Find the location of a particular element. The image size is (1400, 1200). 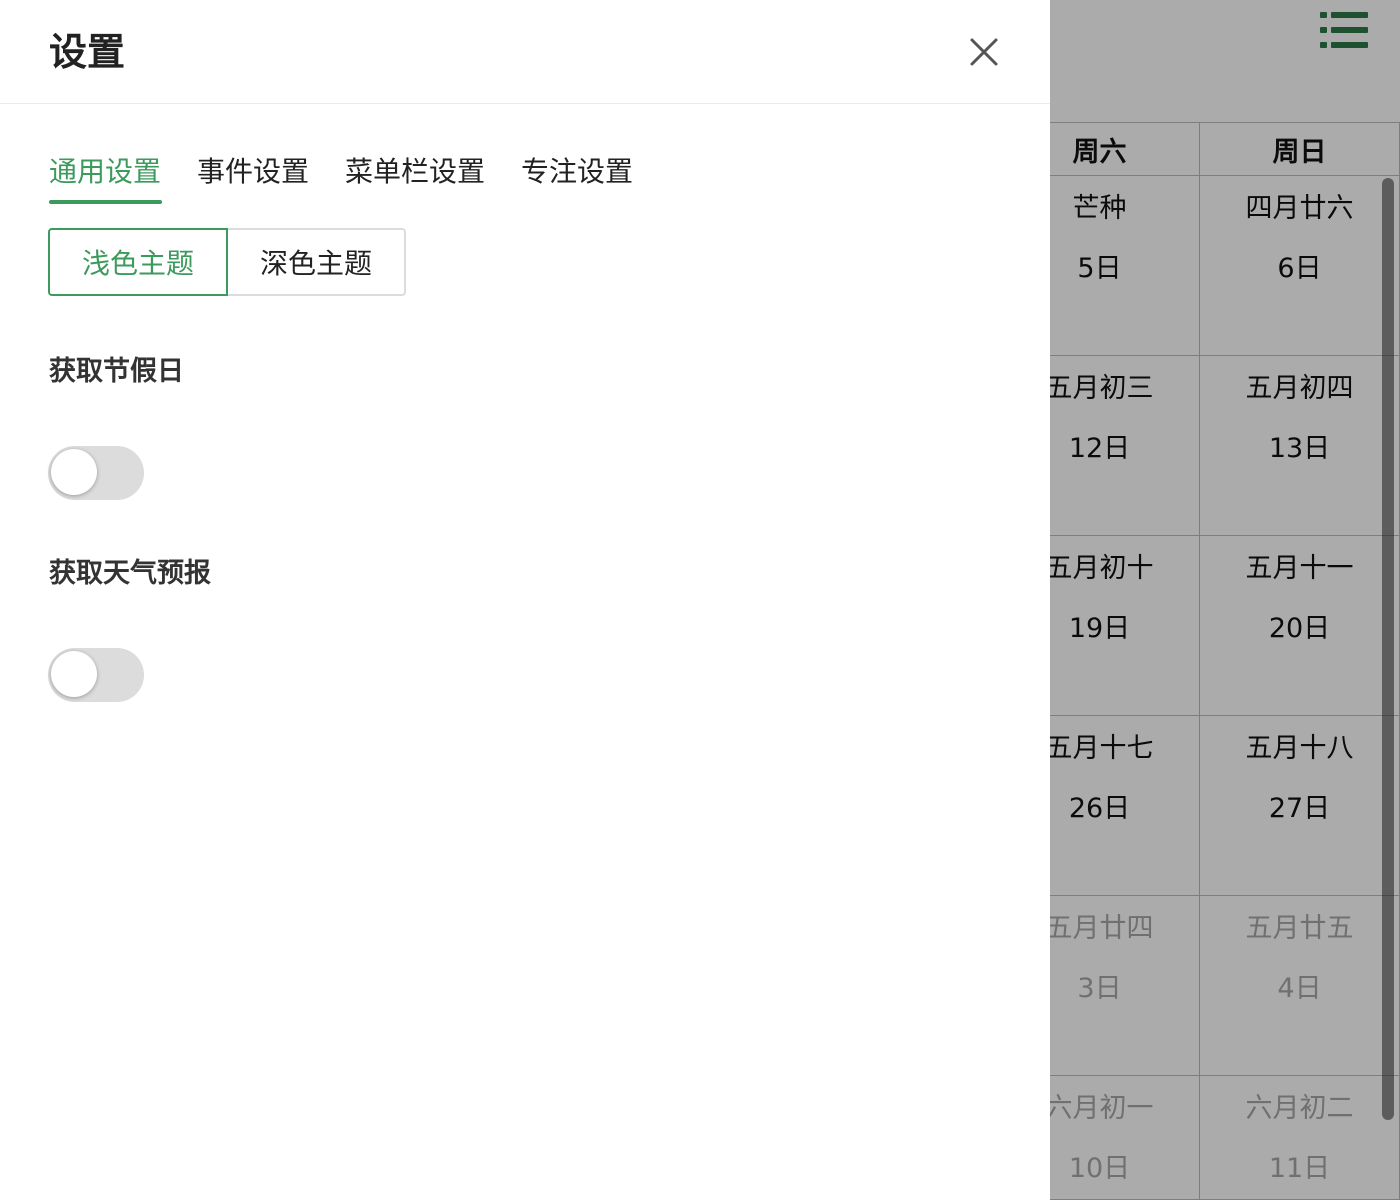

weather-label: 获取天气预报 is located at coordinates (130, 573).